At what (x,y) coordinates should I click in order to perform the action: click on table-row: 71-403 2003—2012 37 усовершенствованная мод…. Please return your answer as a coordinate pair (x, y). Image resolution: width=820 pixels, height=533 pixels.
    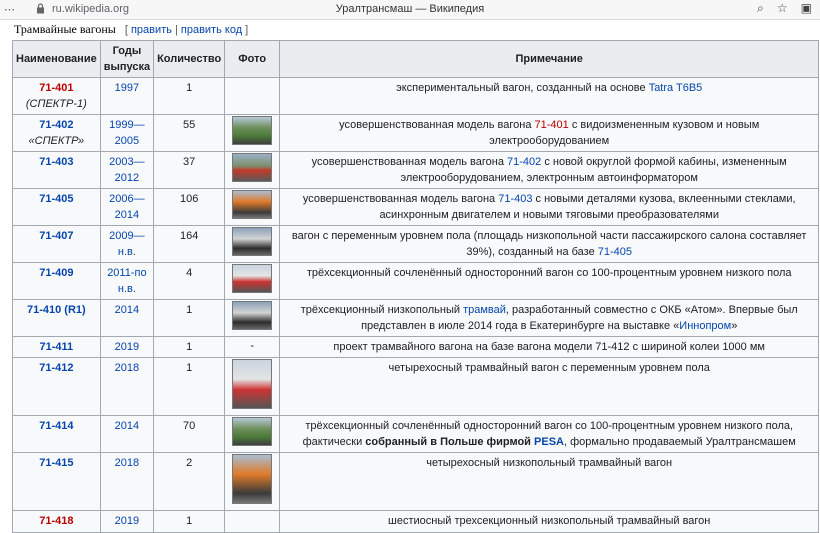
    Looking at the image, I should click on (416, 170).